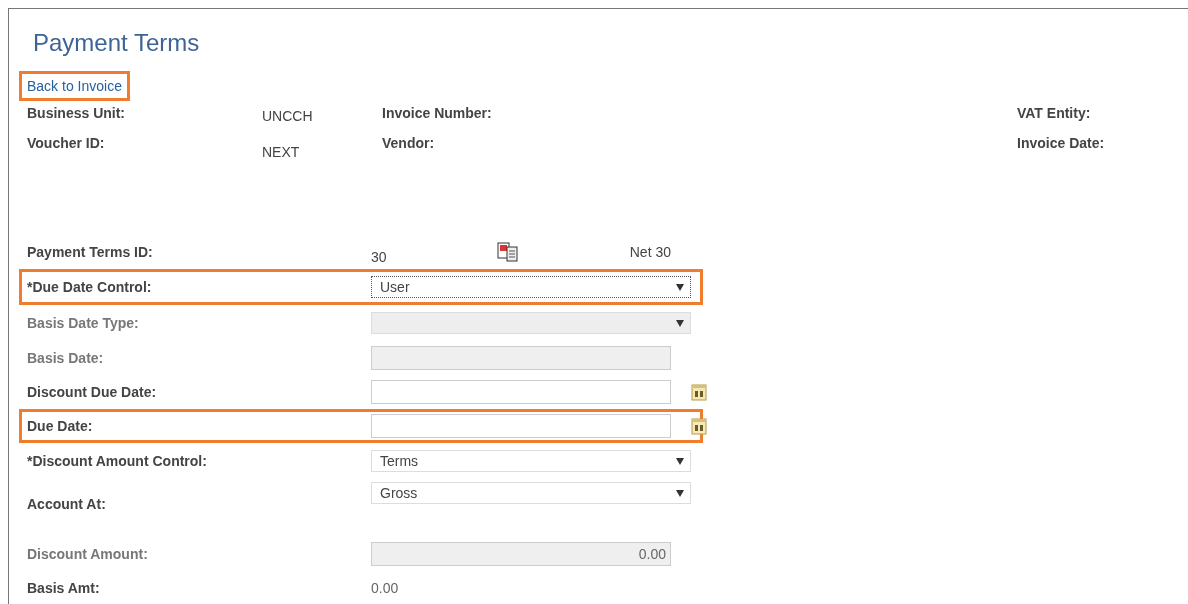 Image resolution: width=1188 pixels, height=604 pixels. I want to click on field-value: 0.00, so click(385, 587).